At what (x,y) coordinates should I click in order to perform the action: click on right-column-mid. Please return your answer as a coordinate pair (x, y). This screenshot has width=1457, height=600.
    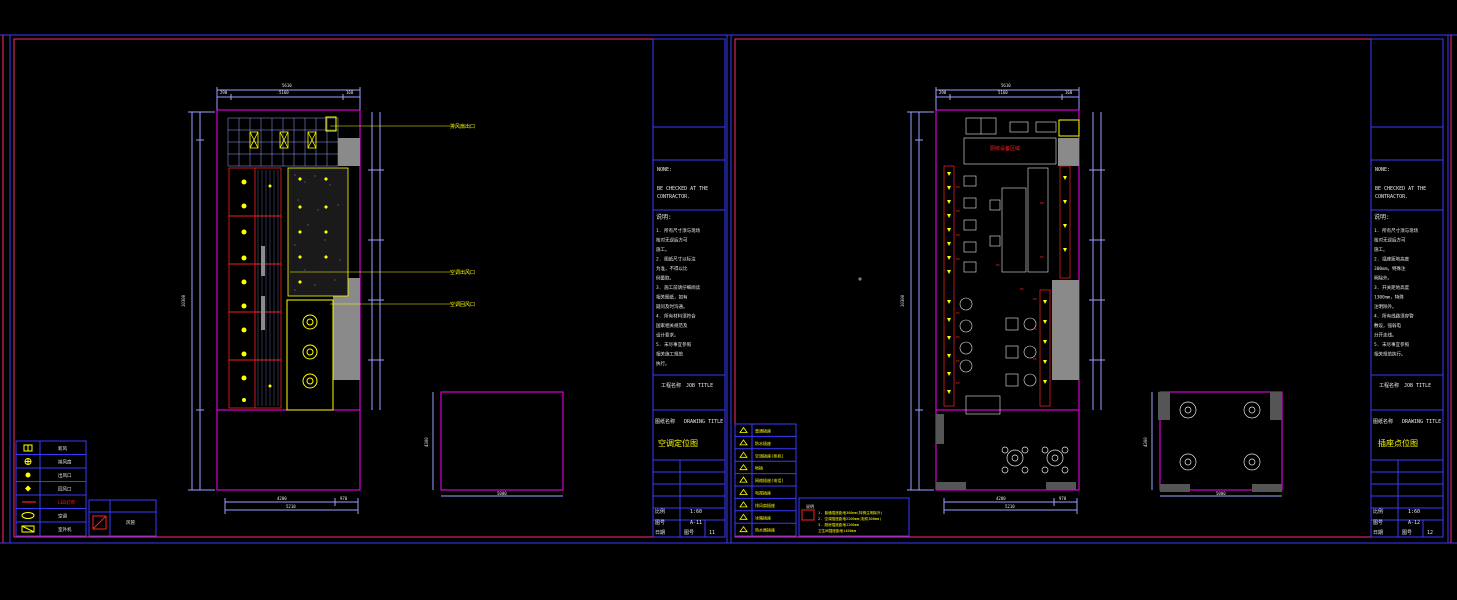
    Looking at the image, I should click on (1065, 330).